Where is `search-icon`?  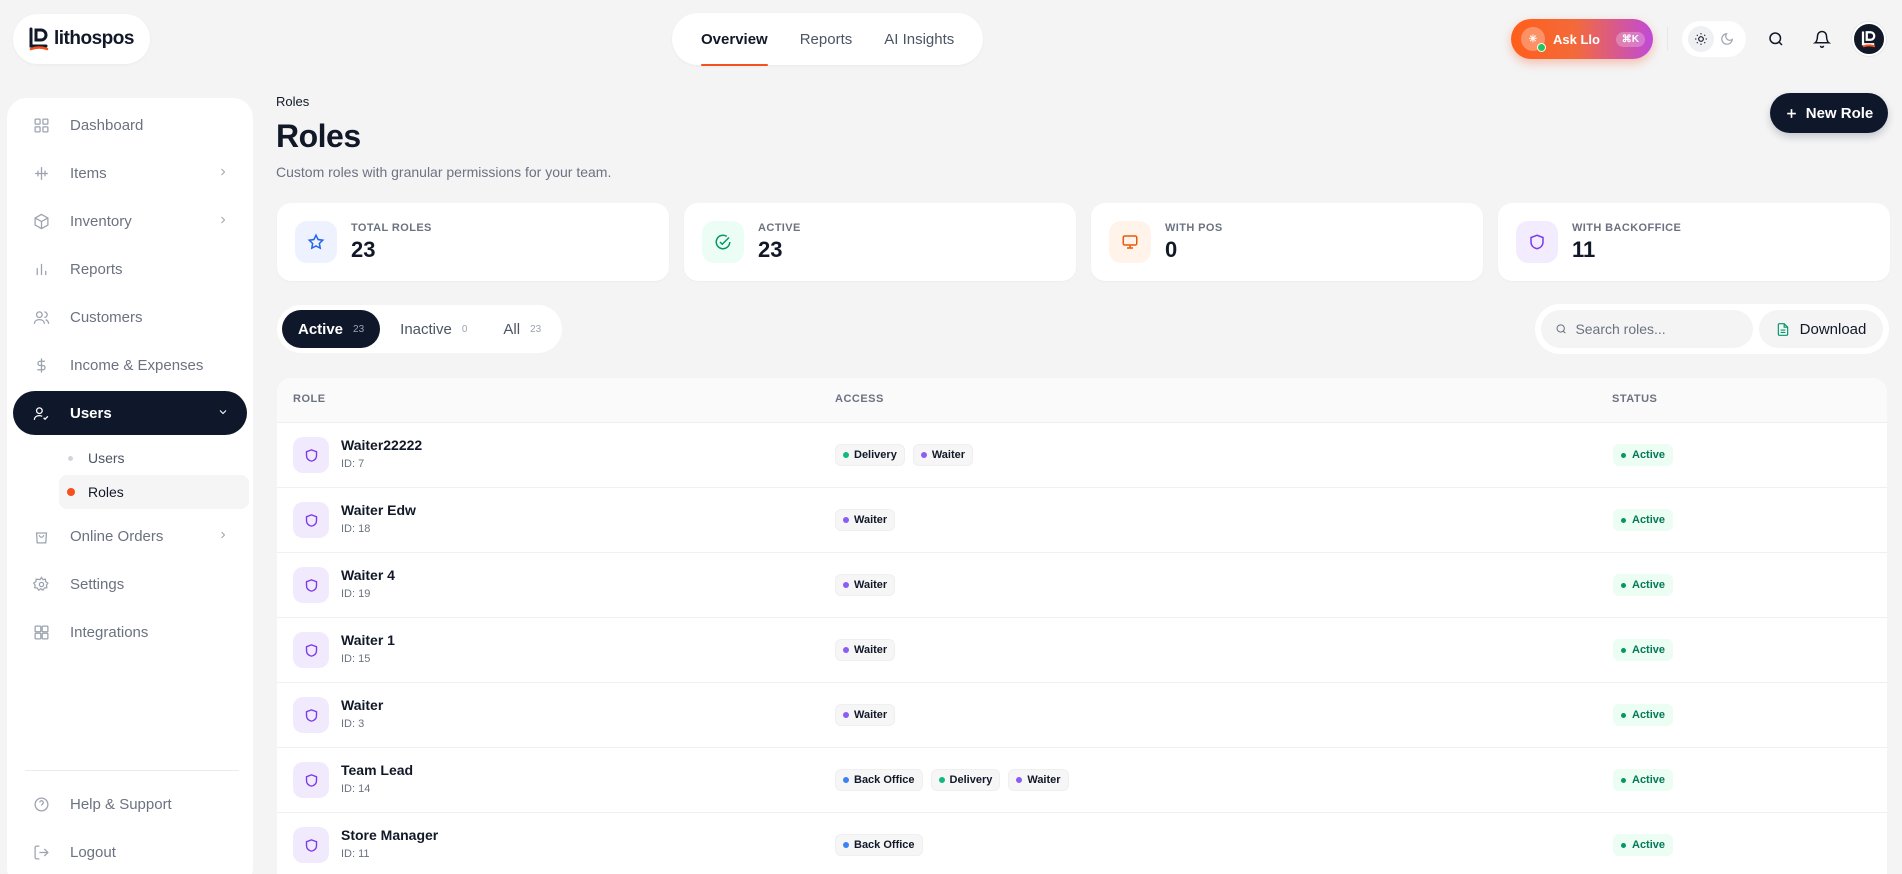
search-icon is located at coordinates (1776, 39).